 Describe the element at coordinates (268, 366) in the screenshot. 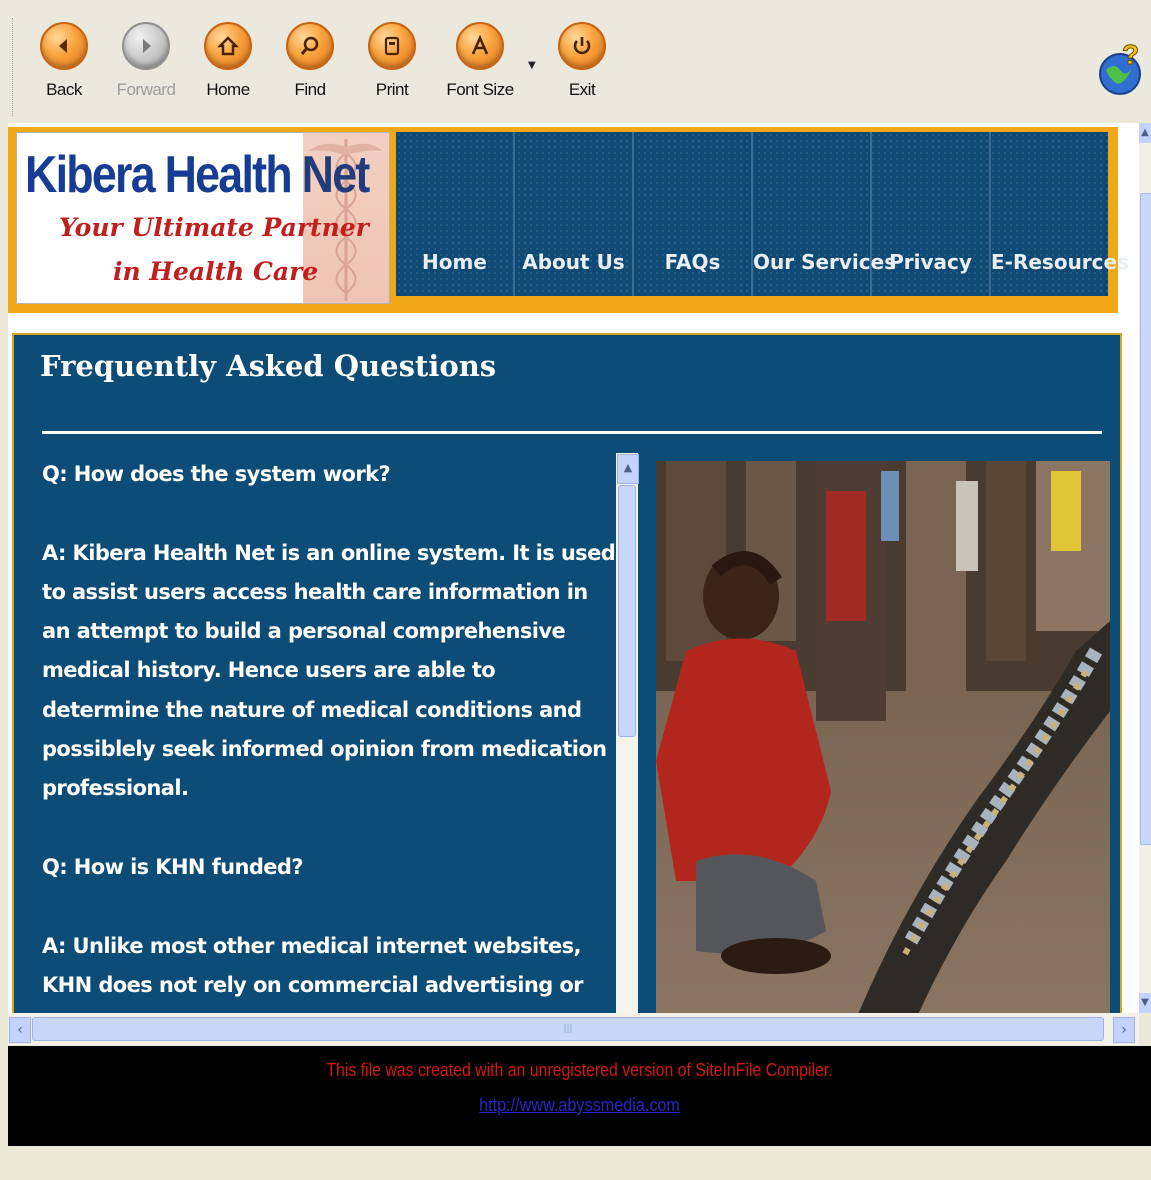

I see `page-title: Frequently Asked Questions` at that location.